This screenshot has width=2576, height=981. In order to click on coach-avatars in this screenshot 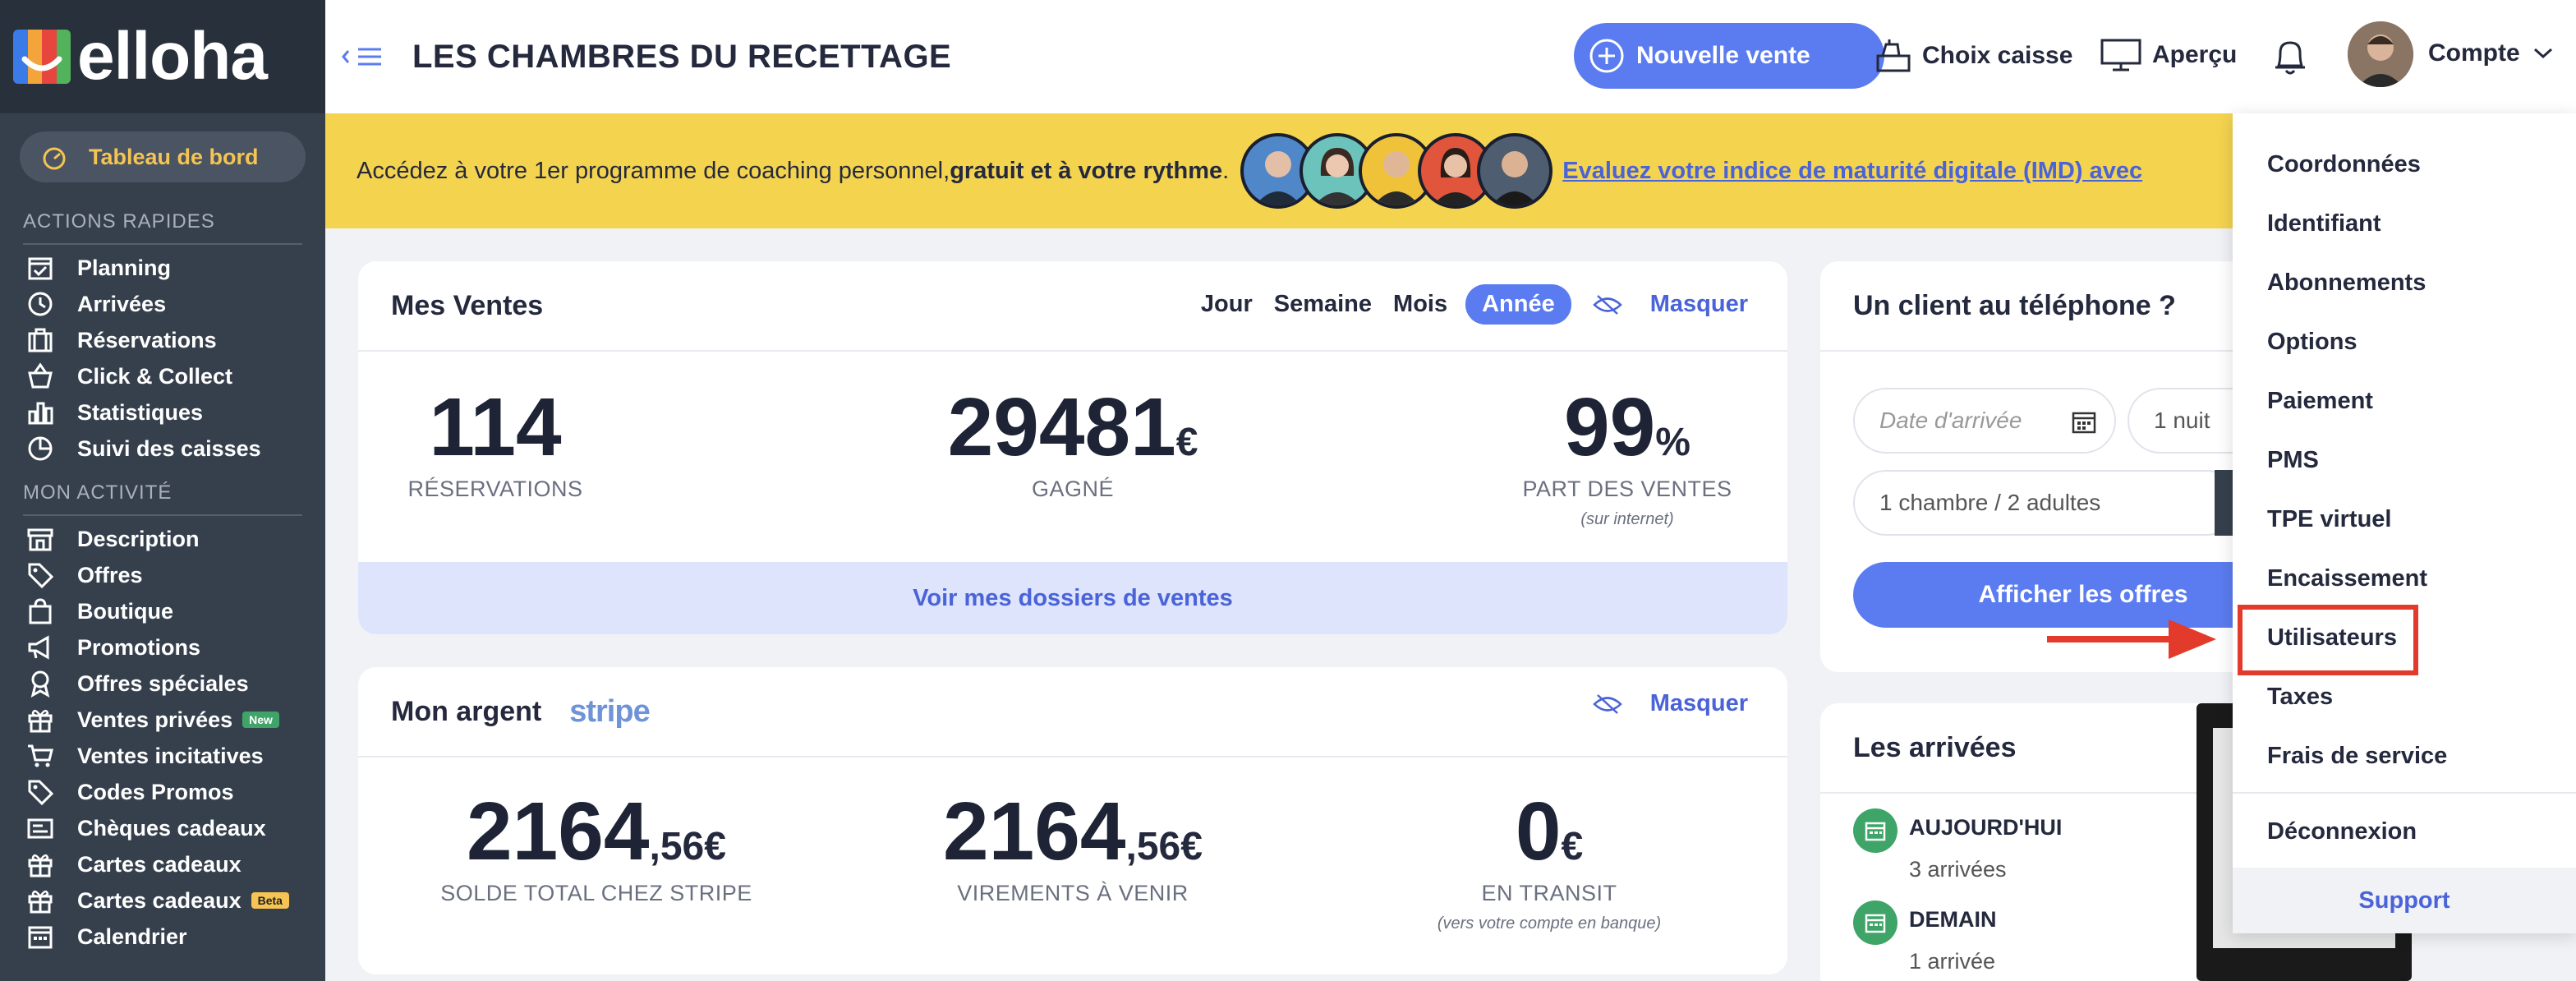, I will do `click(1396, 171)`.